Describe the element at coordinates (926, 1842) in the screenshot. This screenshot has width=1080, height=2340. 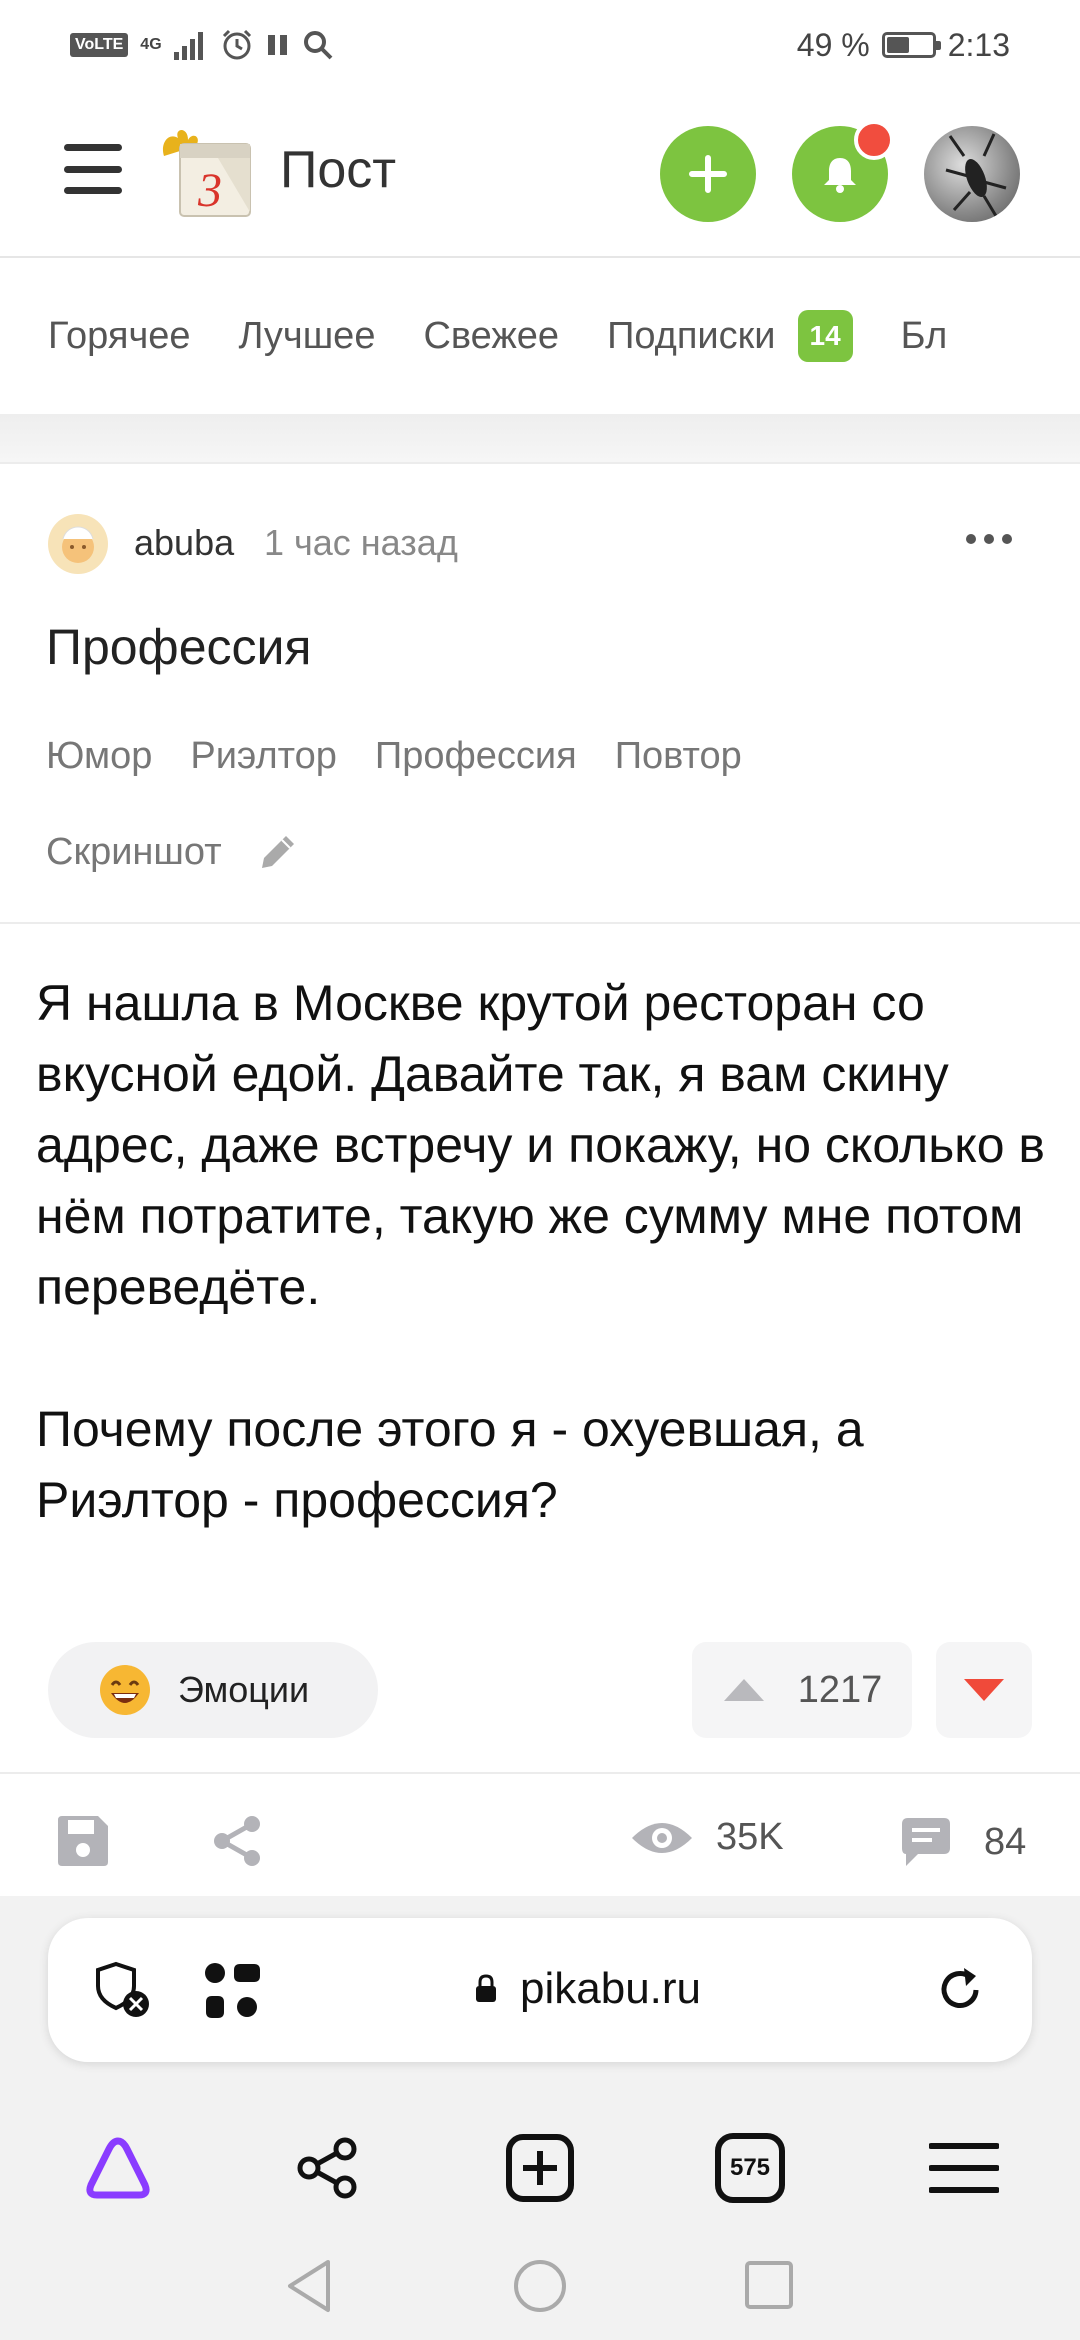
I see `comment-icon` at that location.